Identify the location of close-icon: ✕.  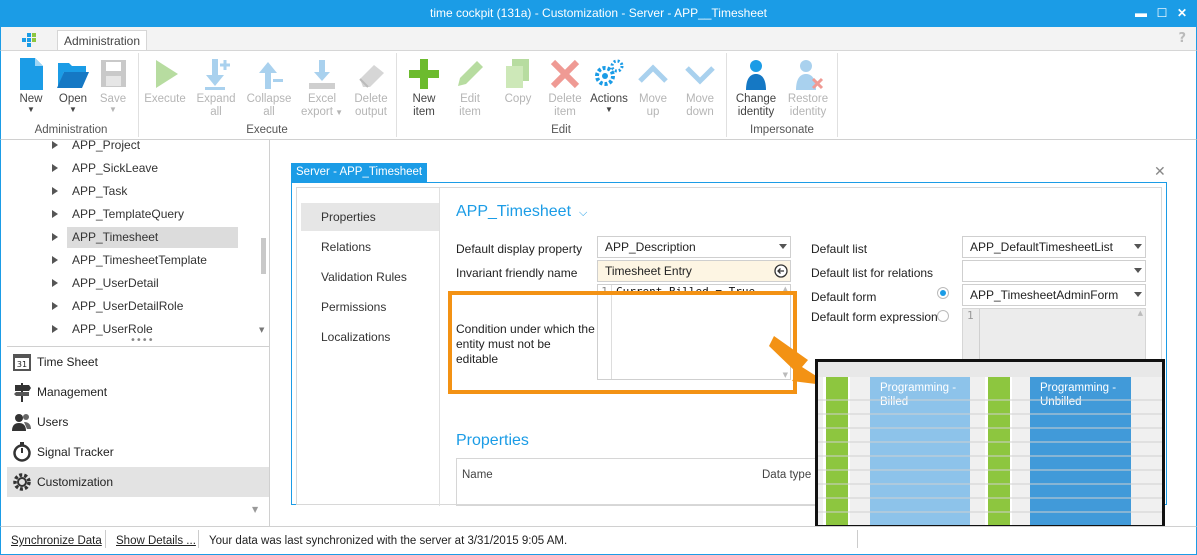
(1182, 13).